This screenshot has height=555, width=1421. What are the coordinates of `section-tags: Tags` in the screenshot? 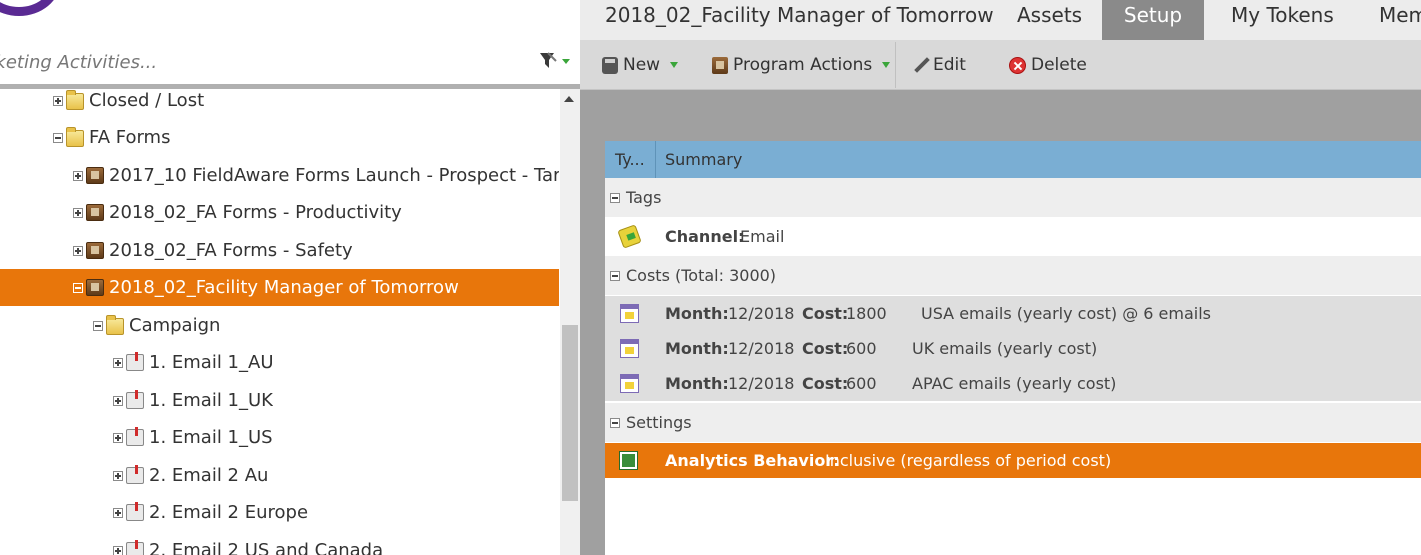 It's located at (1013, 197).